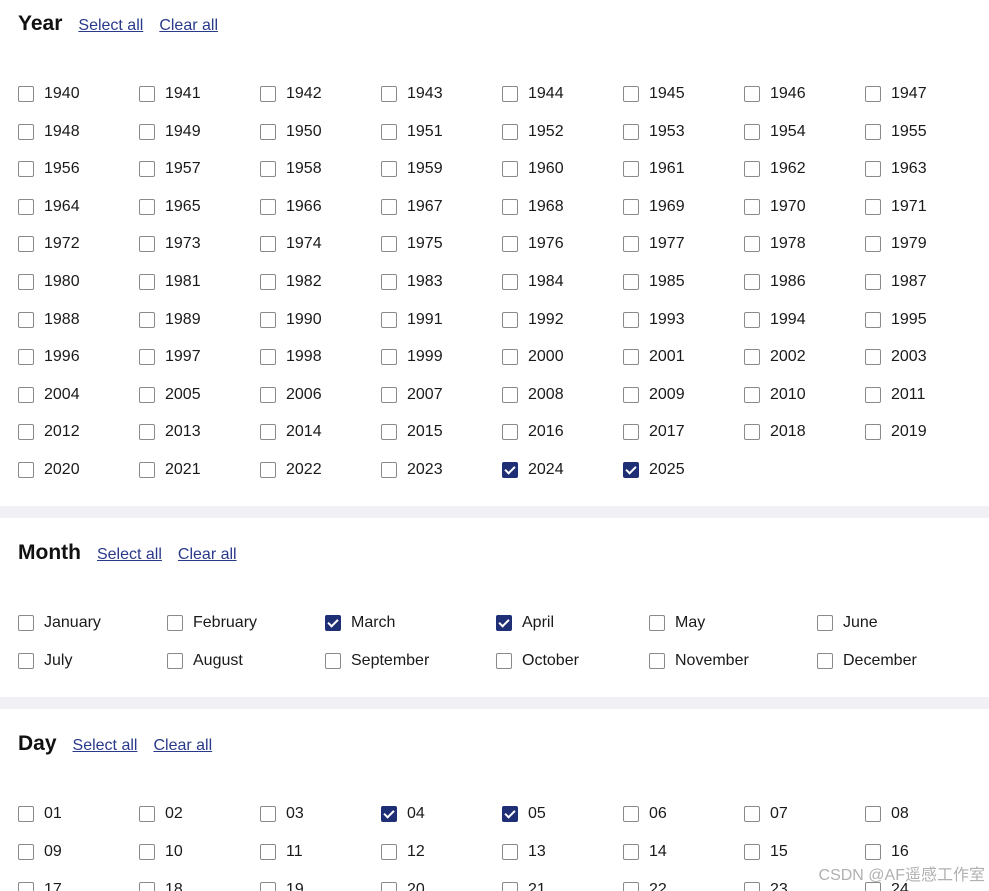  What do you see at coordinates (49, 320) in the screenshot?
I see `year-option: 1988` at bounding box center [49, 320].